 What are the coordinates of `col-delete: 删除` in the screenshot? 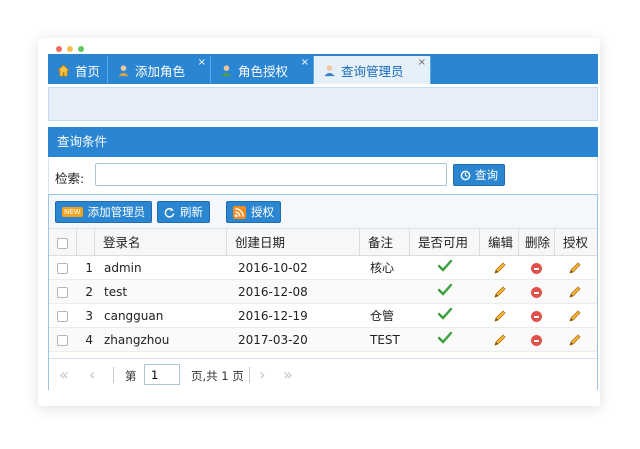 It's located at (537, 242).